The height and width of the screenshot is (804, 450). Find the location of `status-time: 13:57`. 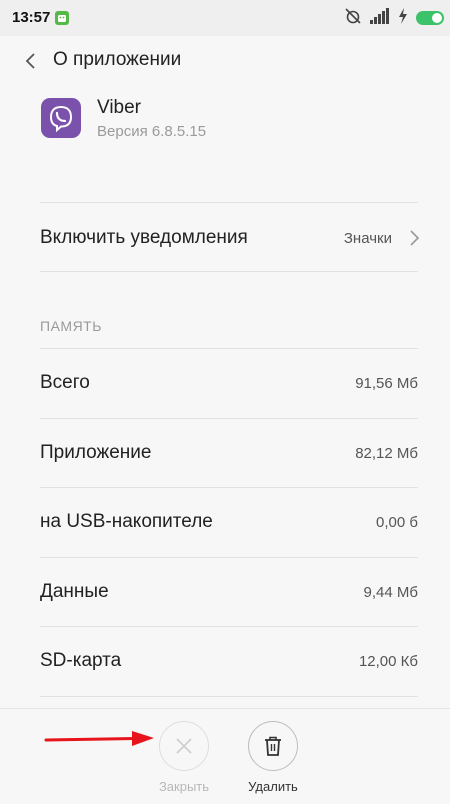

status-time: 13:57 is located at coordinates (31, 17).